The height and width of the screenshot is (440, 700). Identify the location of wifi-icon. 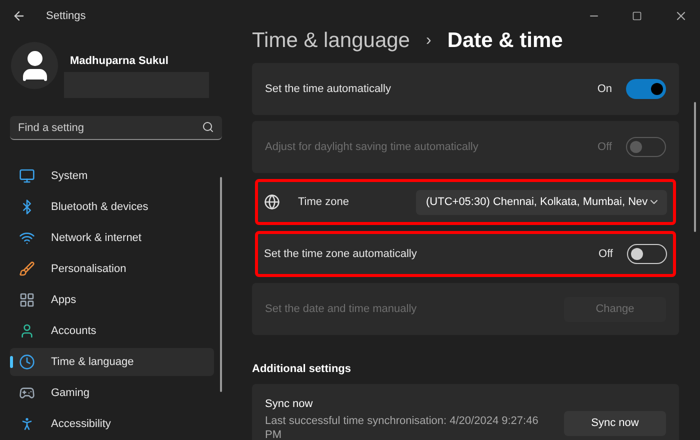
(27, 238).